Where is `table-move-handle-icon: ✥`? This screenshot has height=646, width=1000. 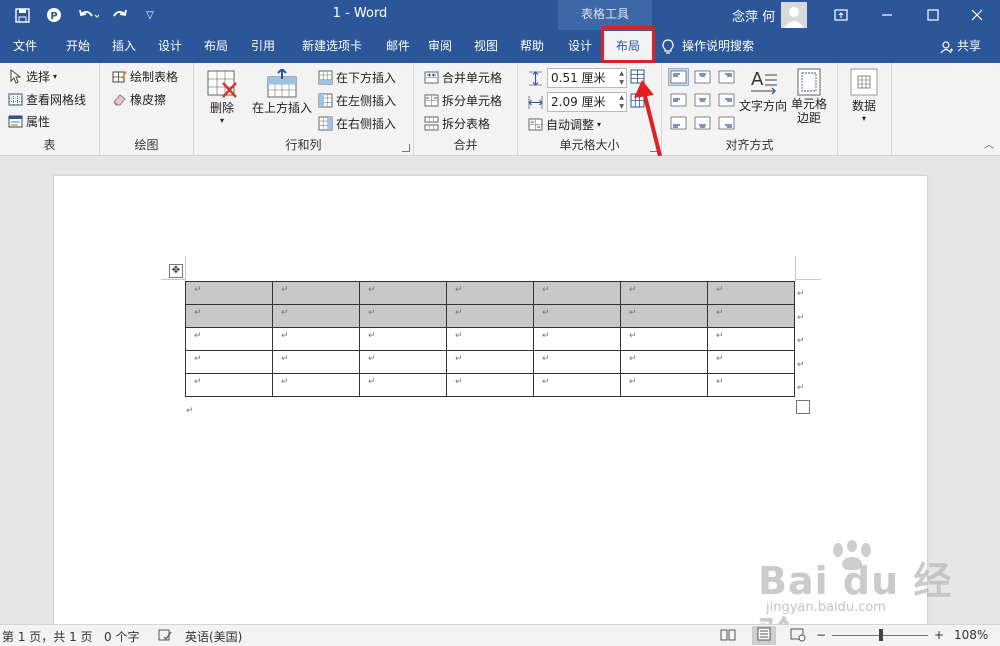 table-move-handle-icon: ✥ is located at coordinates (176, 271).